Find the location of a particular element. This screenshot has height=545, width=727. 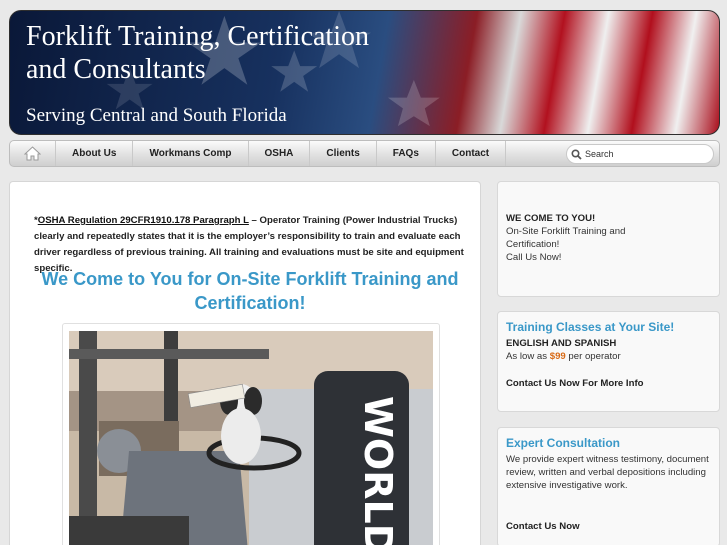

search-box is located at coordinates (640, 154).